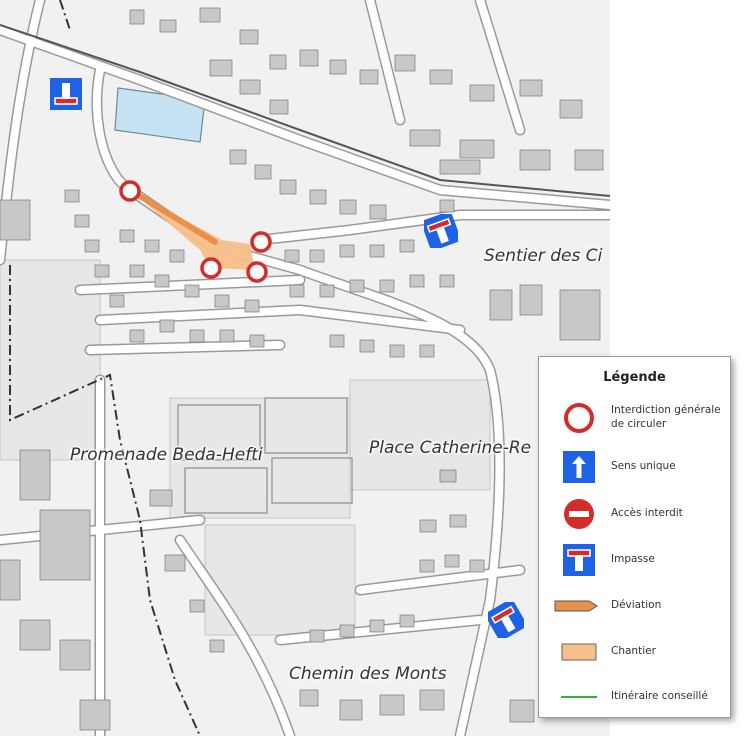 The height and width of the screenshot is (736, 745). I want to click on legend-item-detour: Déviation, so click(634, 606).